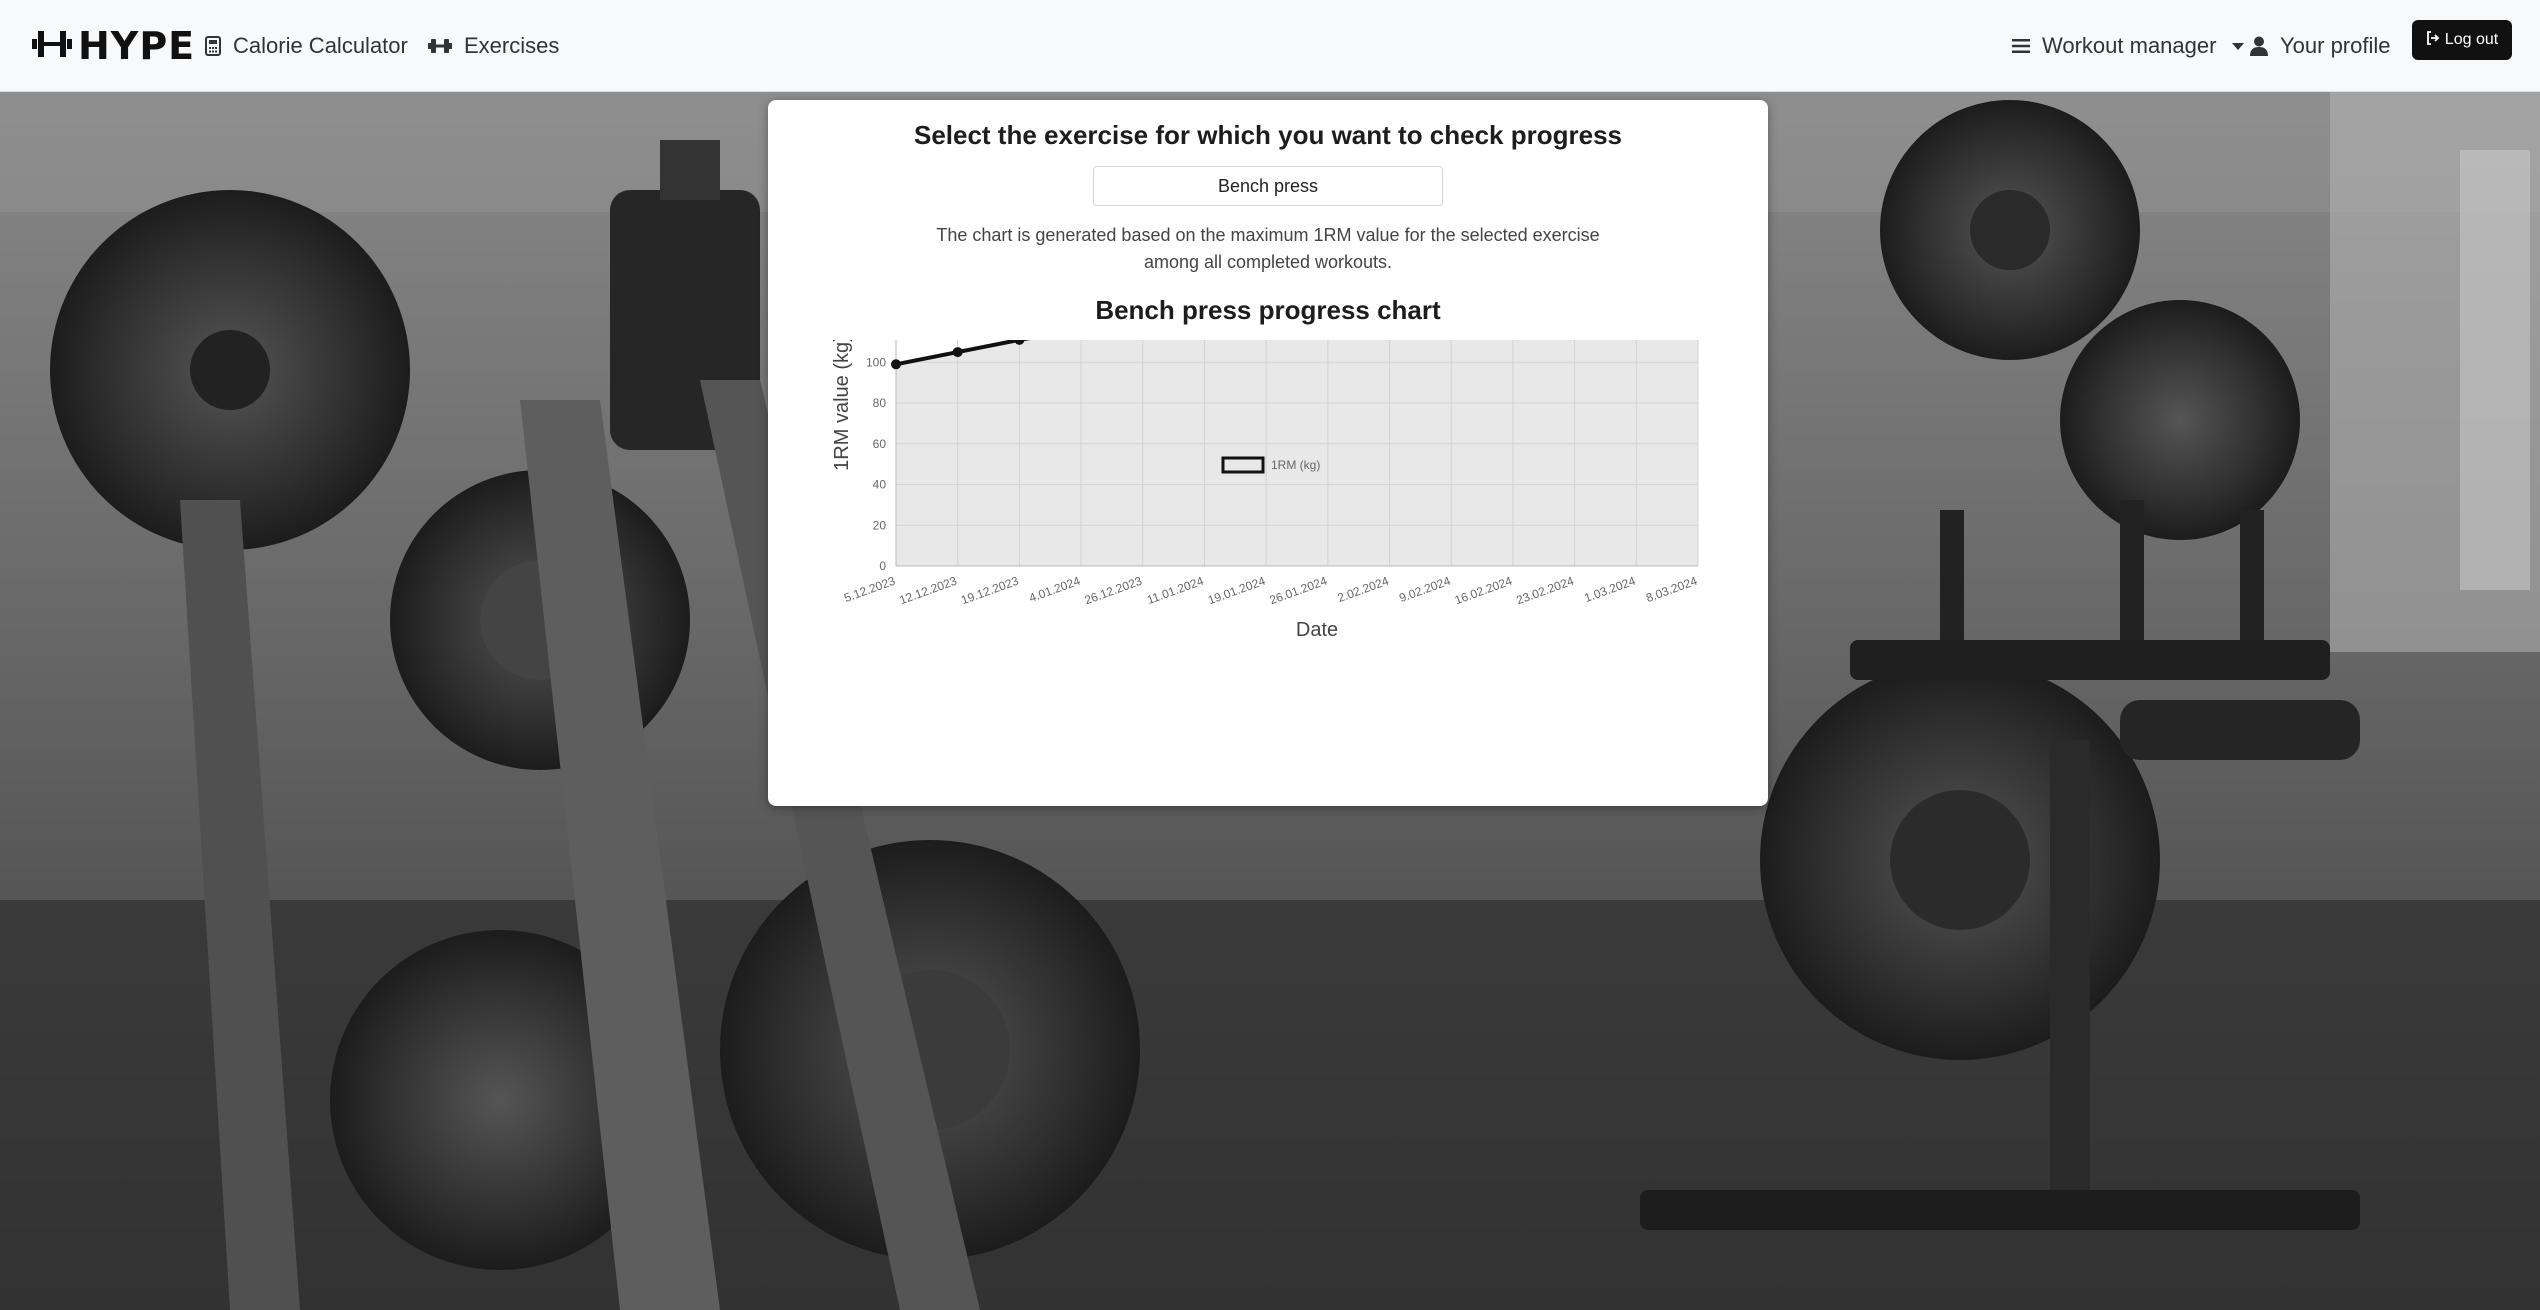 This screenshot has height=1310, width=2540. What do you see at coordinates (882, 566) in the screenshot?
I see `y-tick-label: 0` at bounding box center [882, 566].